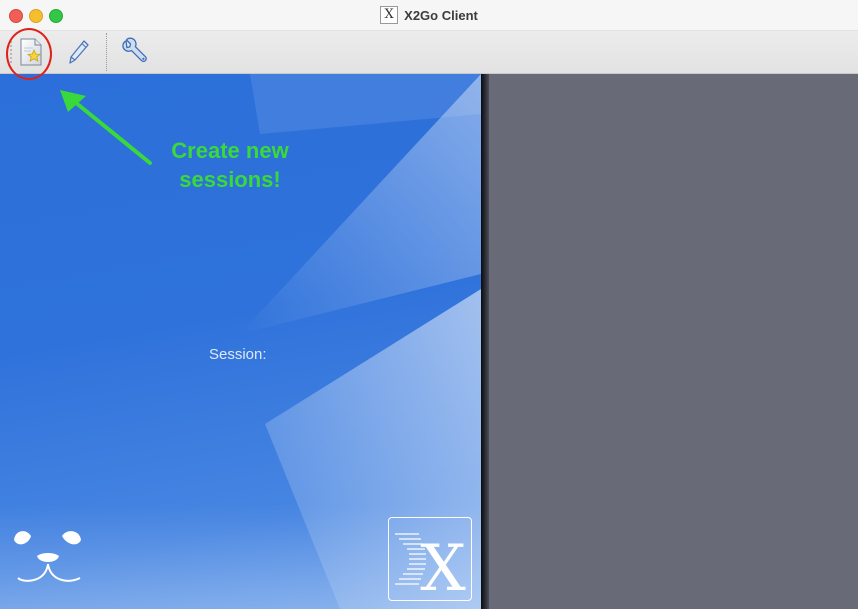  What do you see at coordinates (47, 556) in the screenshot?
I see `x2go-mascot-icon` at bounding box center [47, 556].